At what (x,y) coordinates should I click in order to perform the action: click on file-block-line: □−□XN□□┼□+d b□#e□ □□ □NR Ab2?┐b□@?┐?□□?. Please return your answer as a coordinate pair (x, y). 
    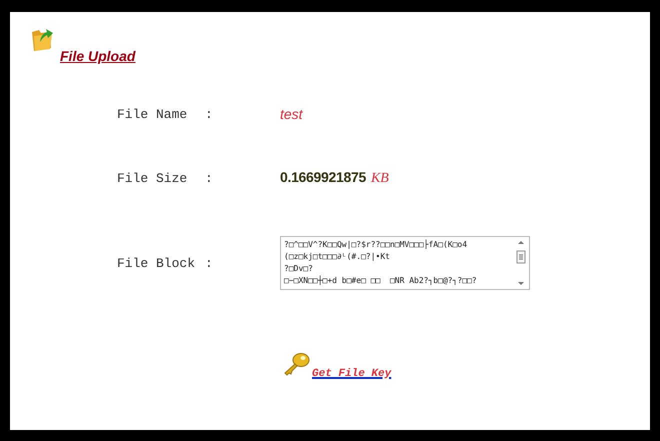
    Looking at the image, I should click on (381, 281).